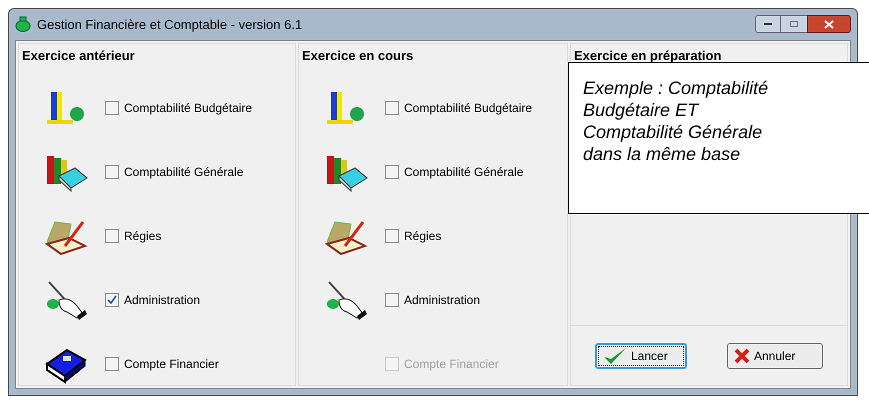 The height and width of the screenshot is (402, 869). What do you see at coordinates (647, 55) in the screenshot?
I see `group-title: Exercice en préparation` at bounding box center [647, 55].